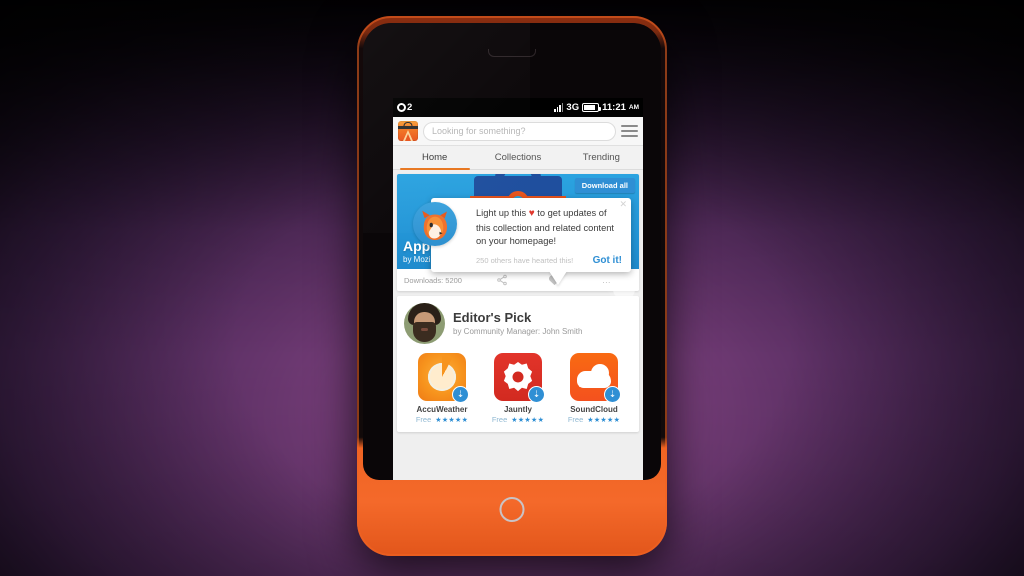  Describe the element at coordinates (531, 213) in the screenshot. I see `heart-icon: ♥` at that location.